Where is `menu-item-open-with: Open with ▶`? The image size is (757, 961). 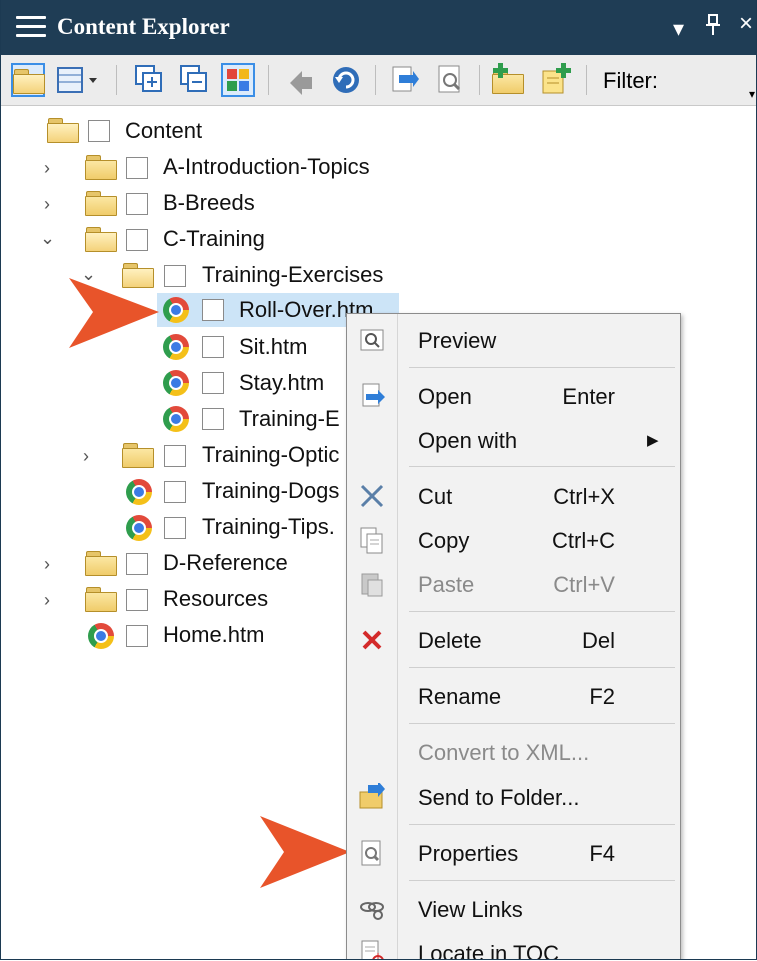
menu-item-open-with: Open with ▶ is located at coordinates (513, 440).